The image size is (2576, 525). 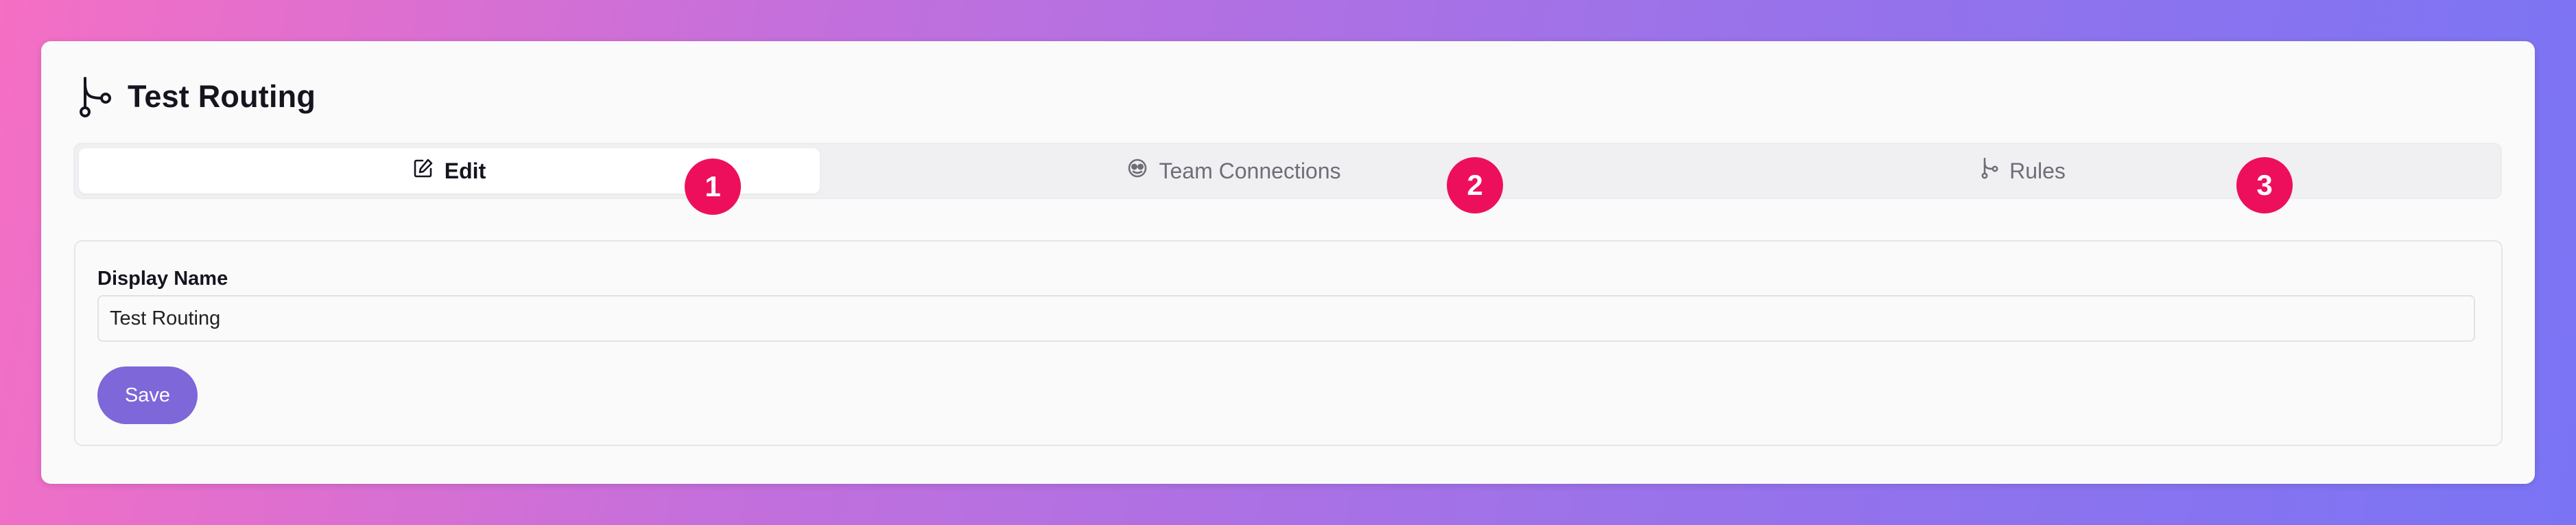 I want to click on step-badge-2: 2, so click(x=1475, y=185).